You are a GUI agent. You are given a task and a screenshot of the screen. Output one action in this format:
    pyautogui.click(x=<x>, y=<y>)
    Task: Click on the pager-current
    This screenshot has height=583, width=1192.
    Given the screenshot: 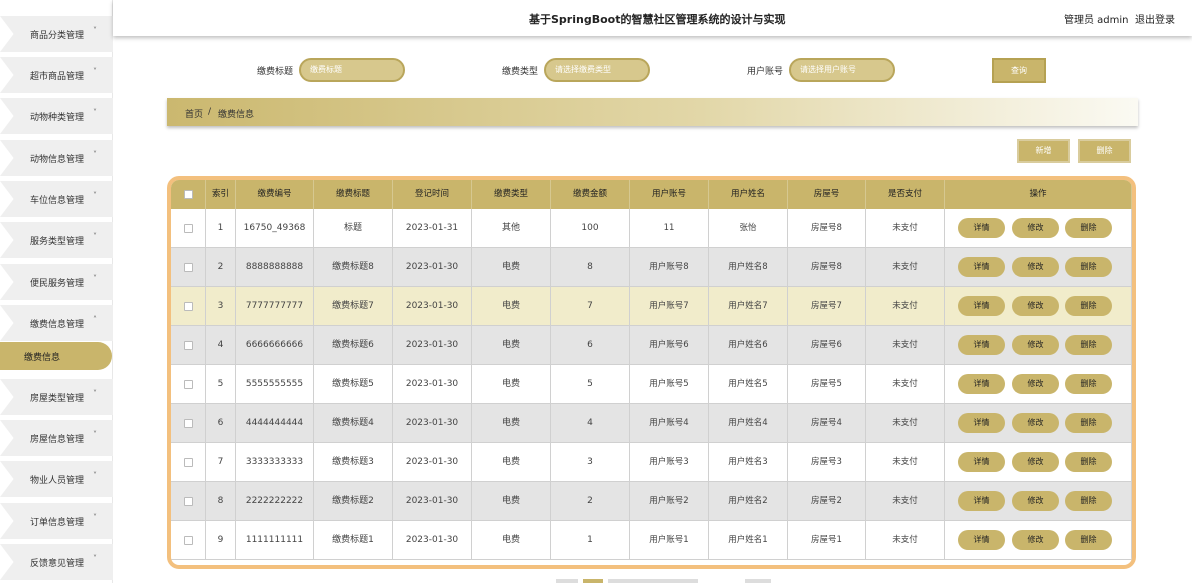 What is the action you would take?
    pyautogui.click(x=593, y=581)
    